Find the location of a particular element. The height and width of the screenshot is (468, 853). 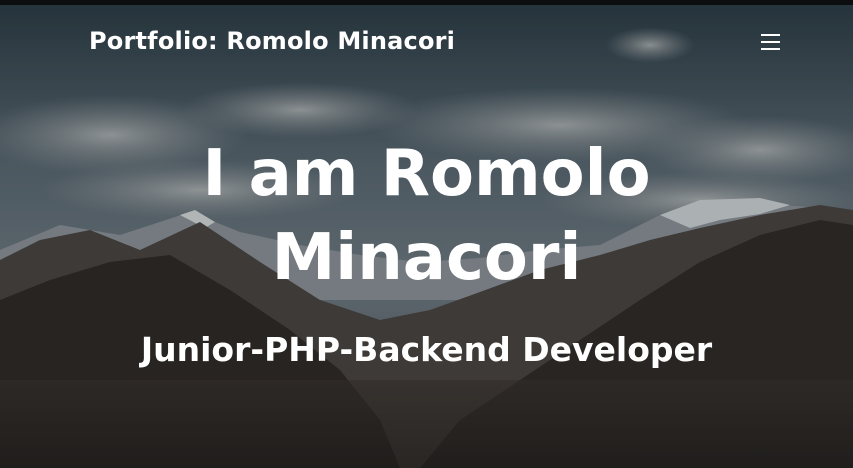

menu-toggle-button is located at coordinates (771, 42).